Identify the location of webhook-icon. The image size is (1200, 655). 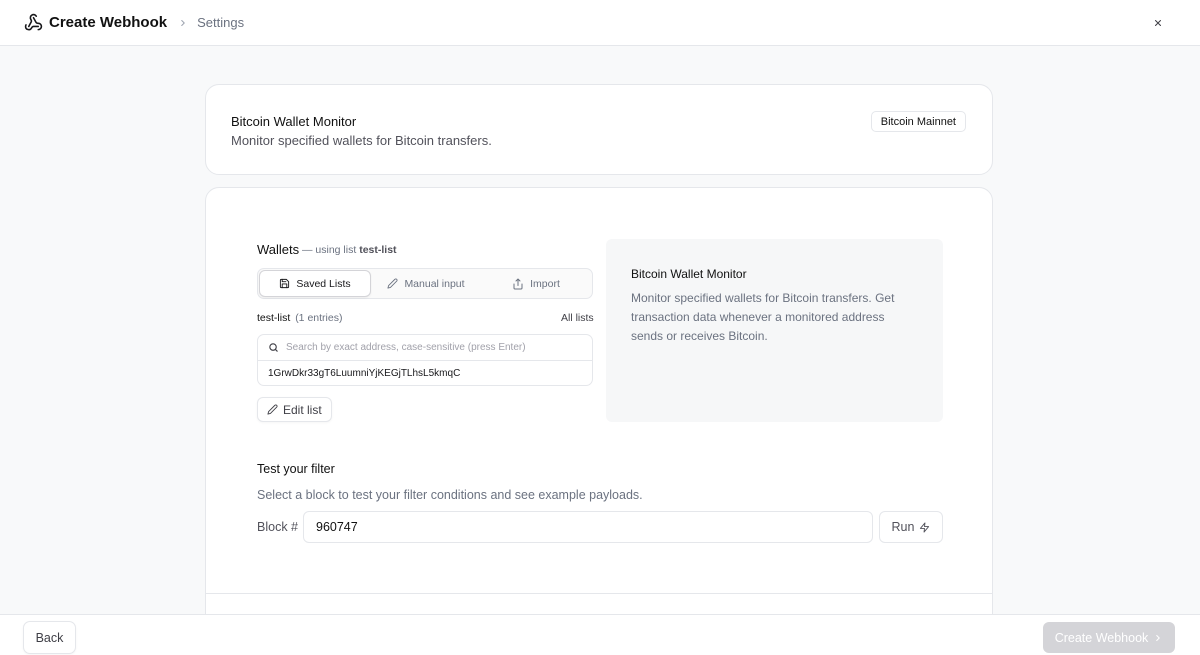
(33, 23).